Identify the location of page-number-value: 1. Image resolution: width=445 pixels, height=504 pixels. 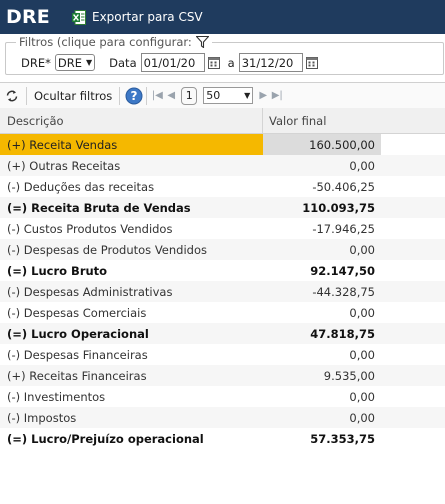
(189, 95).